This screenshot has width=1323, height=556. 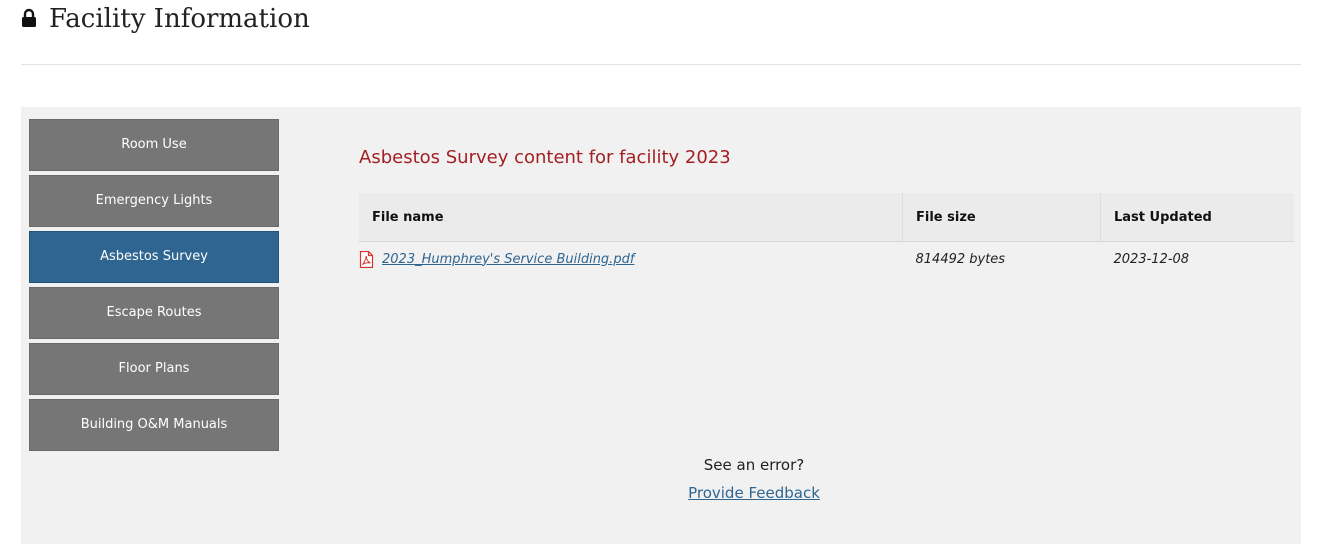 What do you see at coordinates (154, 313) in the screenshot?
I see `sidebar-item-escape-routes: Escape Routes` at bounding box center [154, 313].